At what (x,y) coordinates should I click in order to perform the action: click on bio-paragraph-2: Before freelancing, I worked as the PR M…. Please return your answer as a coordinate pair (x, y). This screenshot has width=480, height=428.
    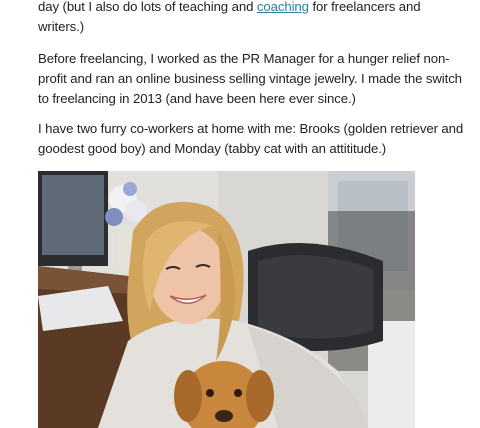
    Looking at the image, I should click on (250, 78).